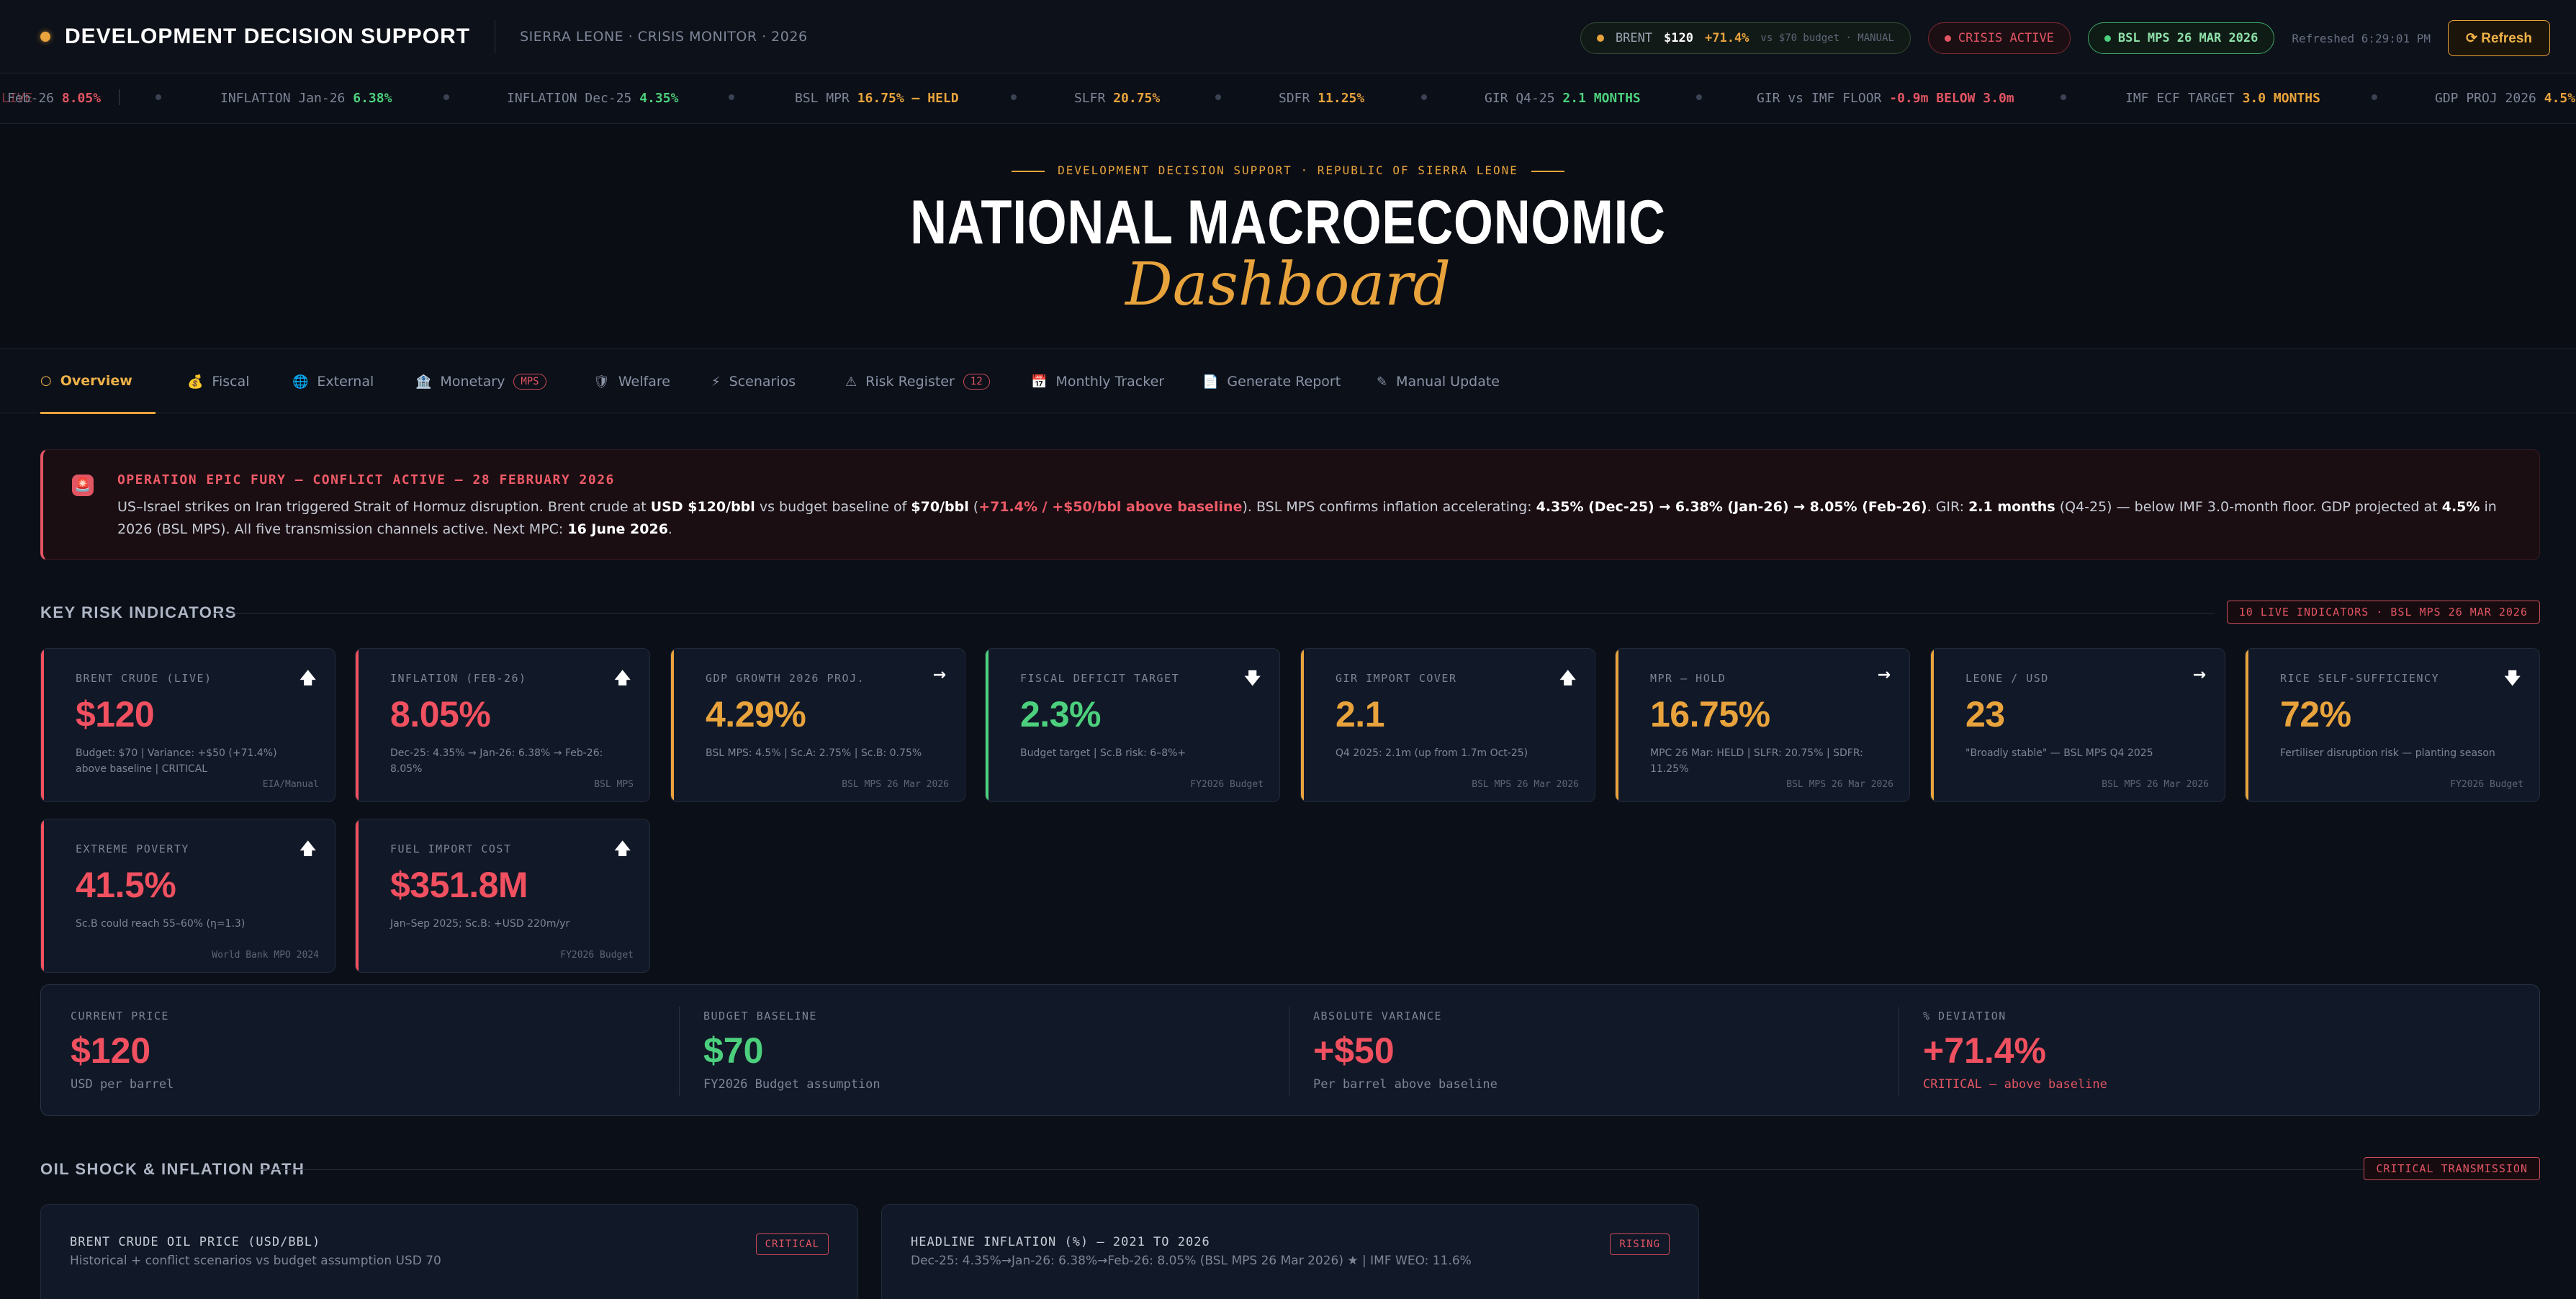  What do you see at coordinates (111, 1050) in the screenshot?
I see `stat-value: $120` at bounding box center [111, 1050].